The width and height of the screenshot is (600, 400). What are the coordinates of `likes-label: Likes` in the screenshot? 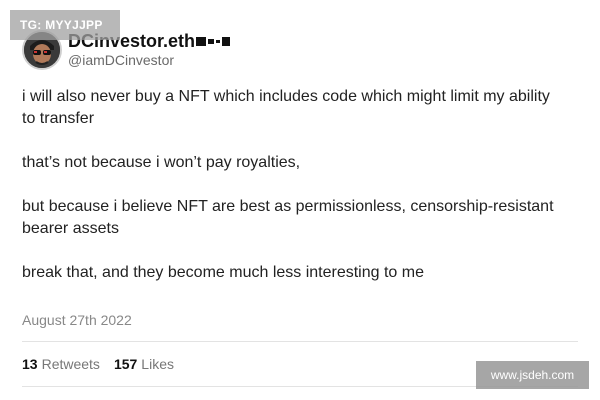 It's located at (157, 364).